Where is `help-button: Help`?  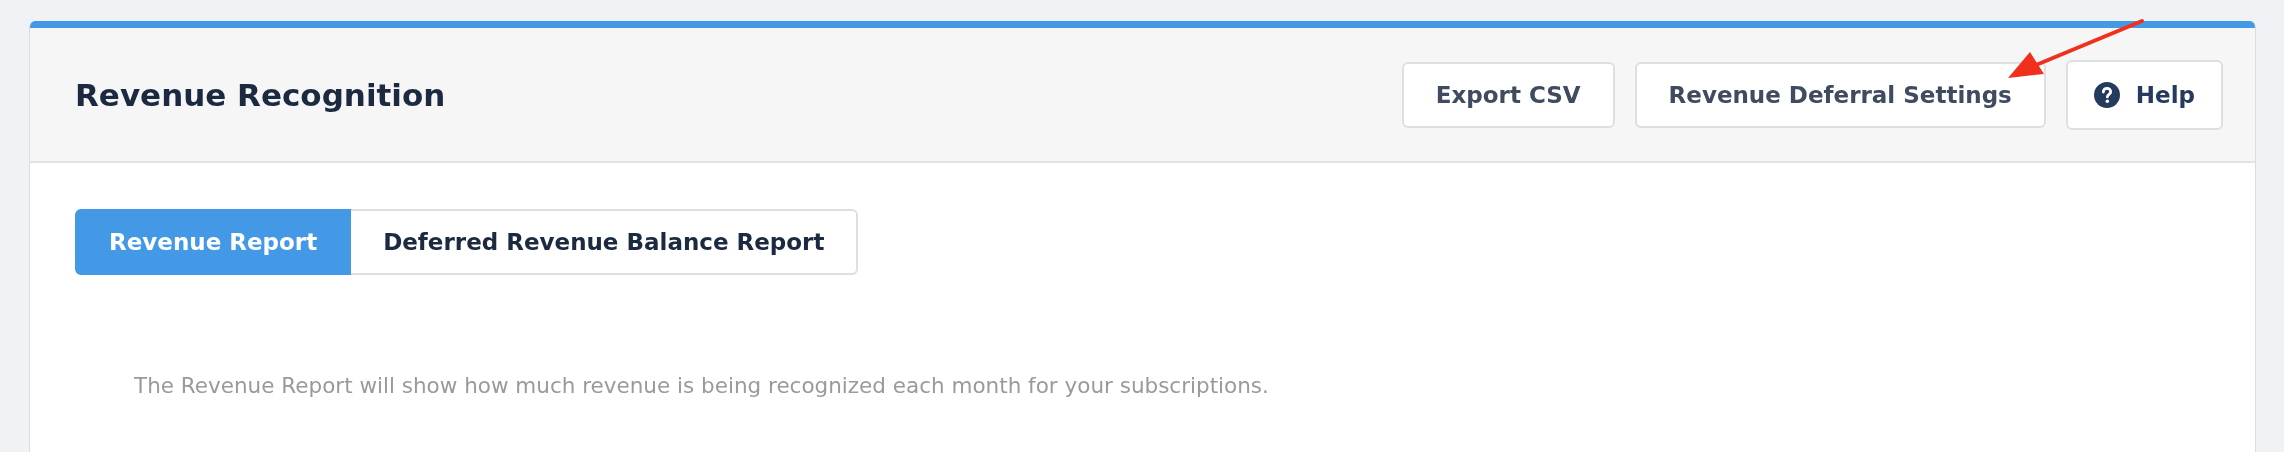 help-button: Help is located at coordinates (2144, 94).